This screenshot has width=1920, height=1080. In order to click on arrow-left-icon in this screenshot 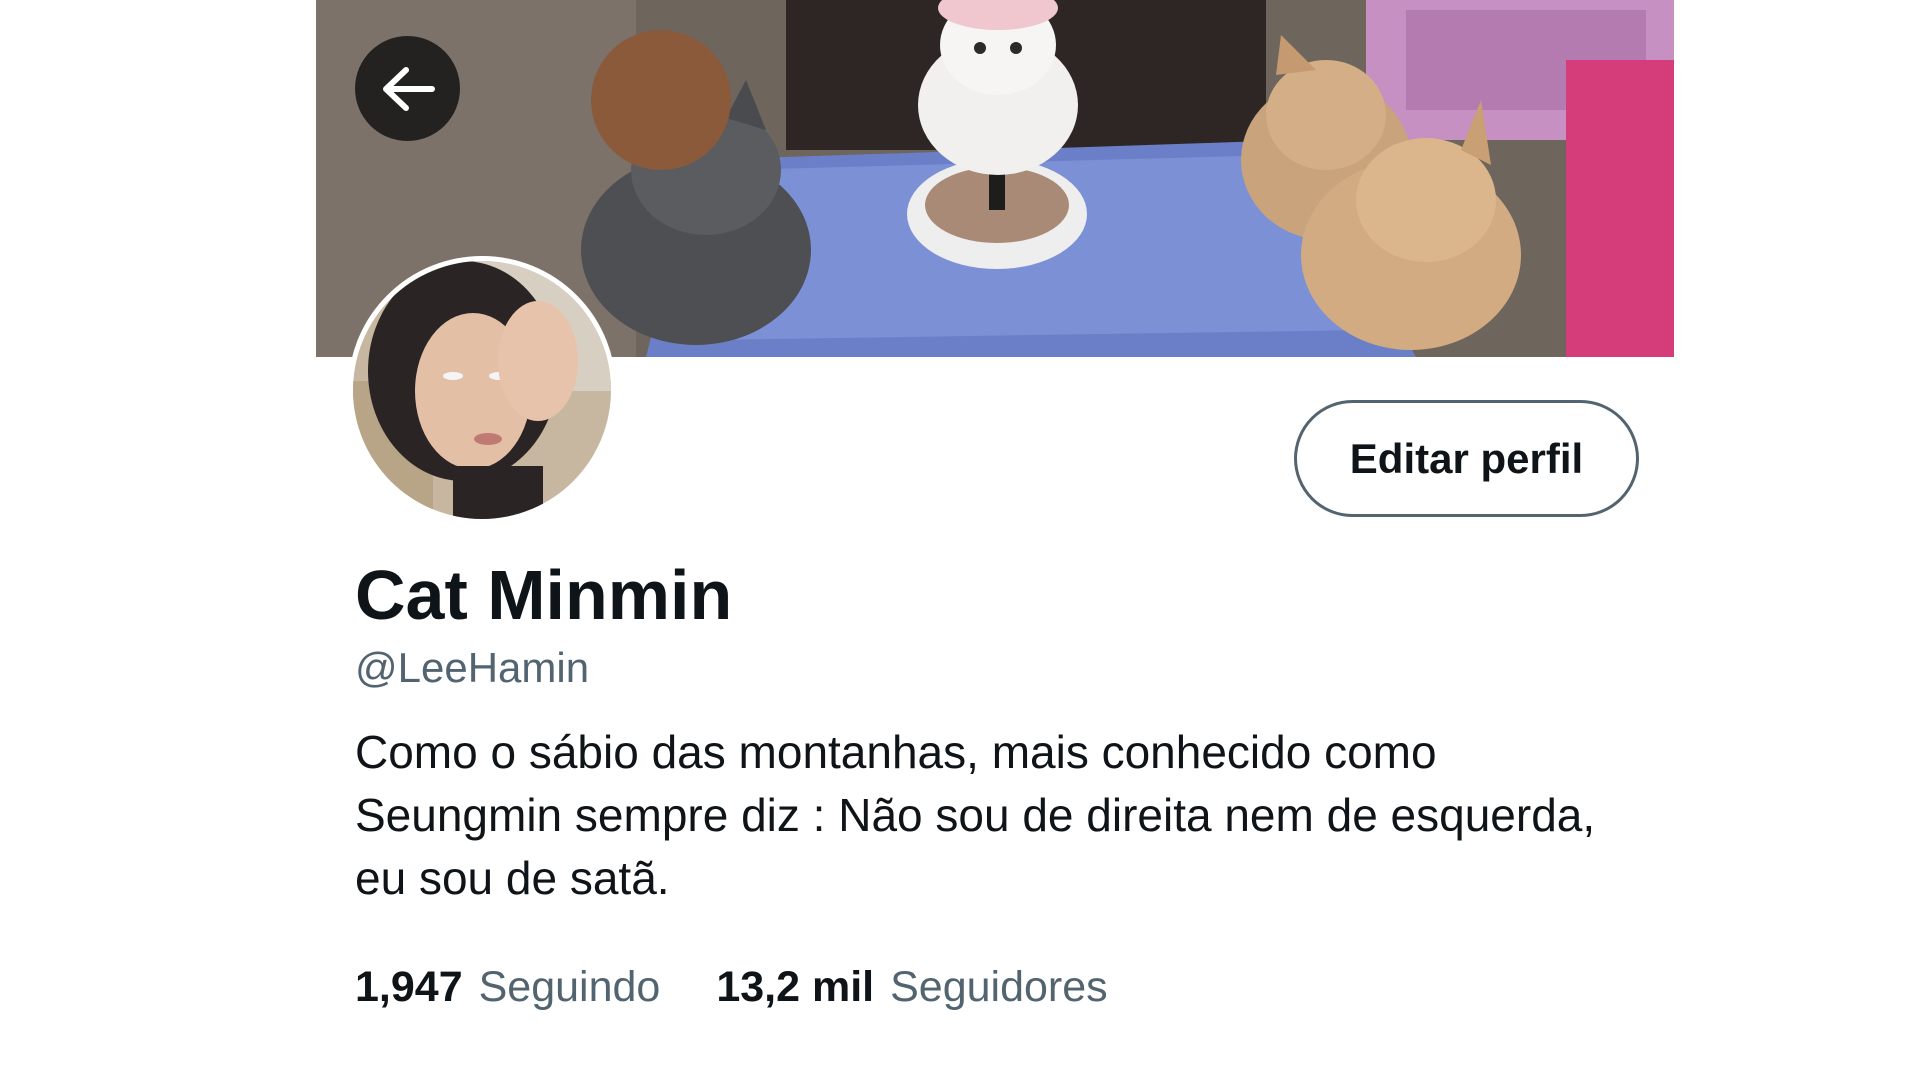, I will do `click(408, 88)`.